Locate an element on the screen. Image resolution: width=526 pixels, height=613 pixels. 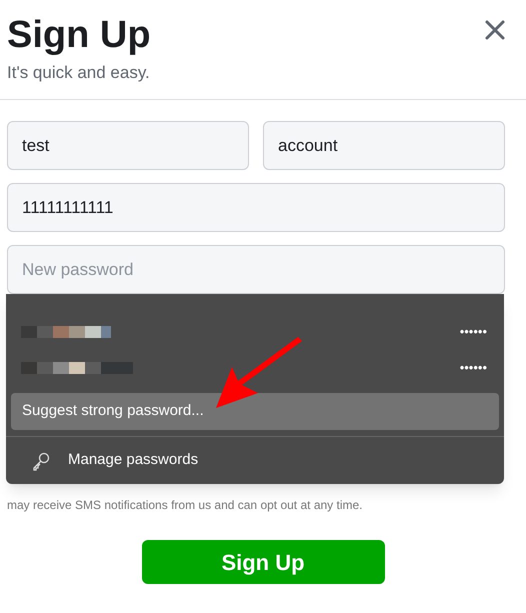
input-field: New password is located at coordinates (256, 269).